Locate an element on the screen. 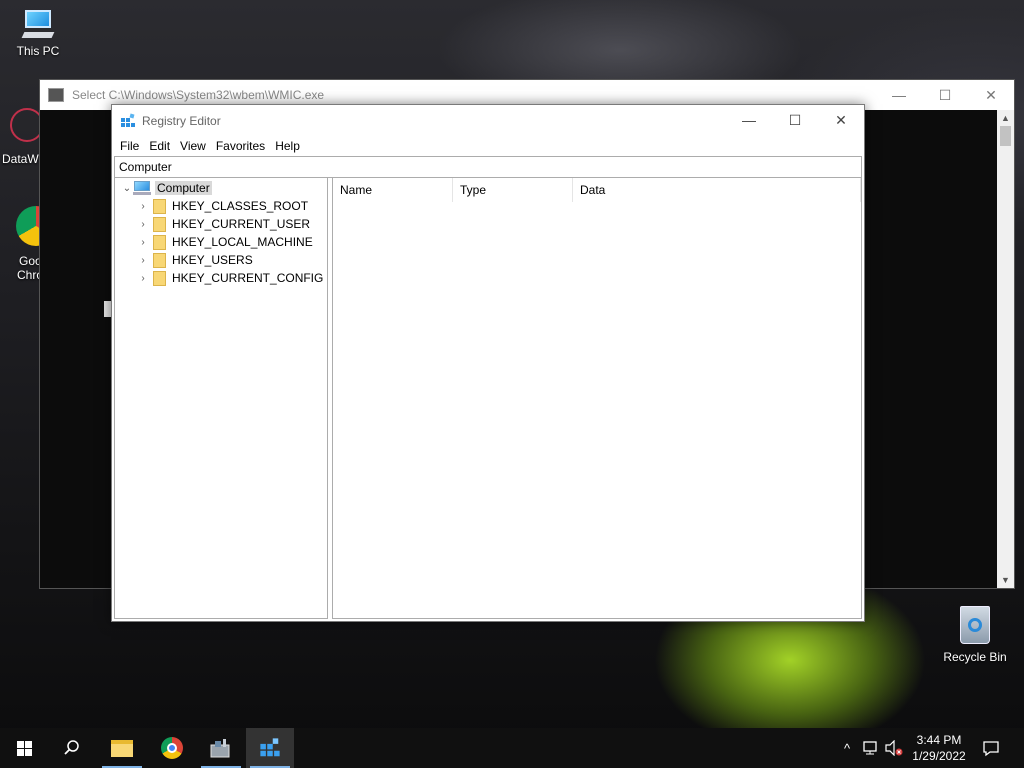 The height and width of the screenshot is (768, 1024). console-title: Select C:\Windows\System32\wbem\WMIC.exe is located at coordinates (198, 95).